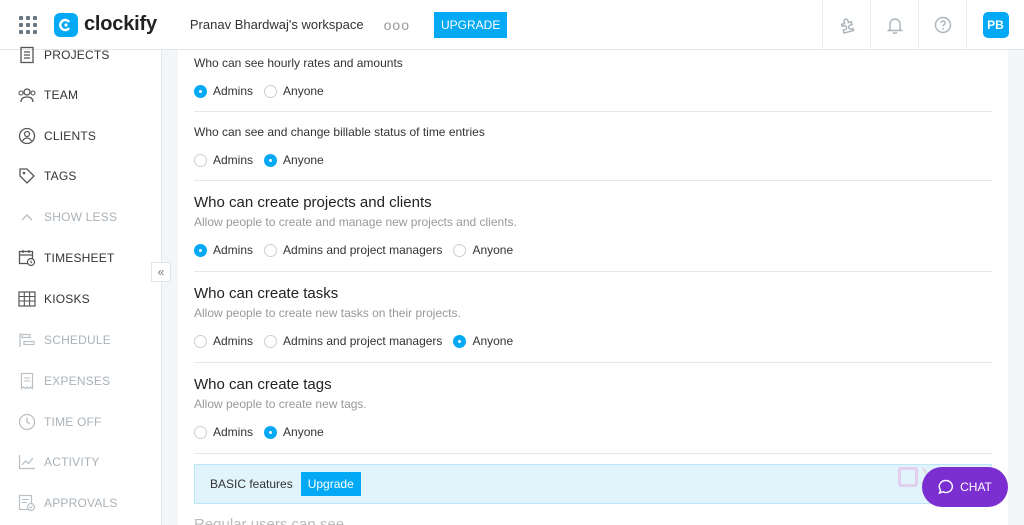 This screenshot has height=525, width=1024. Describe the element at coordinates (60, 176) in the screenshot. I see `sidebar-item-label: TAGS` at that location.